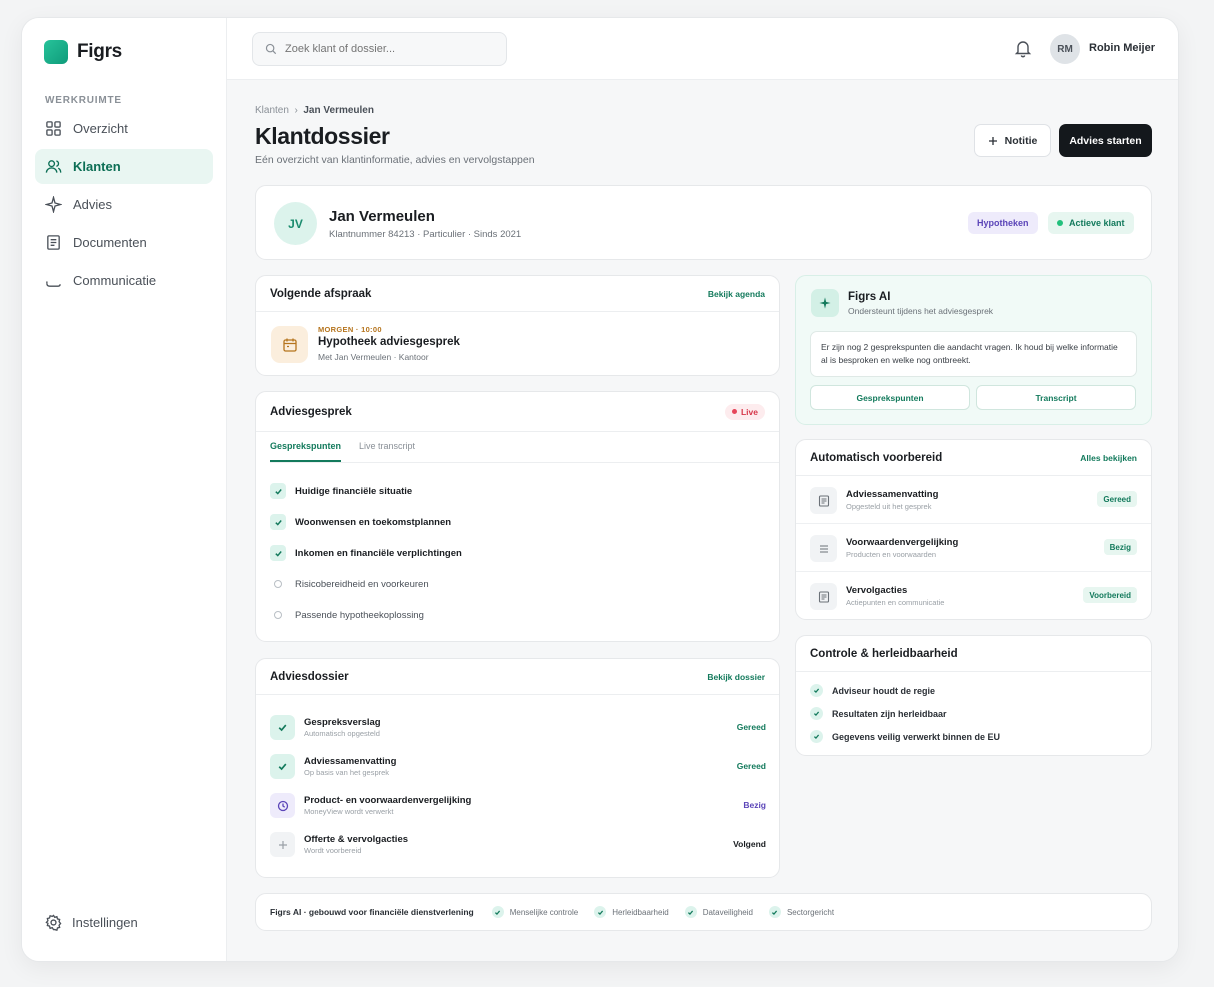 The height and width of the screenshot is (987, 1214). What do you see at coordinates (56, 52) in the screenshot?
I see `brand-logo-icon` at bounding box center [56, 52].